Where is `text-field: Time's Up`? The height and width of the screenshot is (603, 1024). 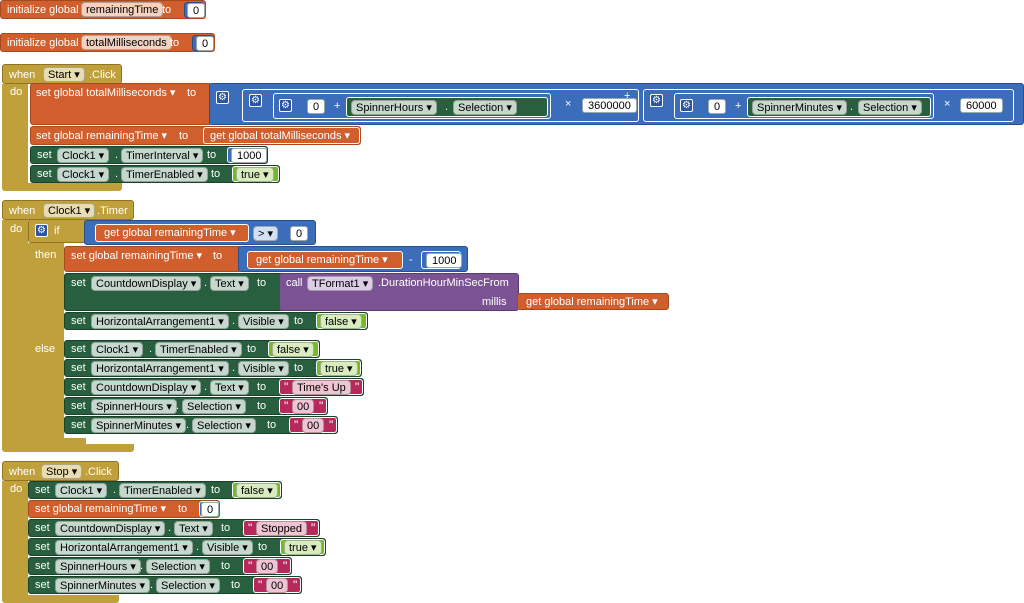
text-field: Time's Up is located at coordinates (321, 387).